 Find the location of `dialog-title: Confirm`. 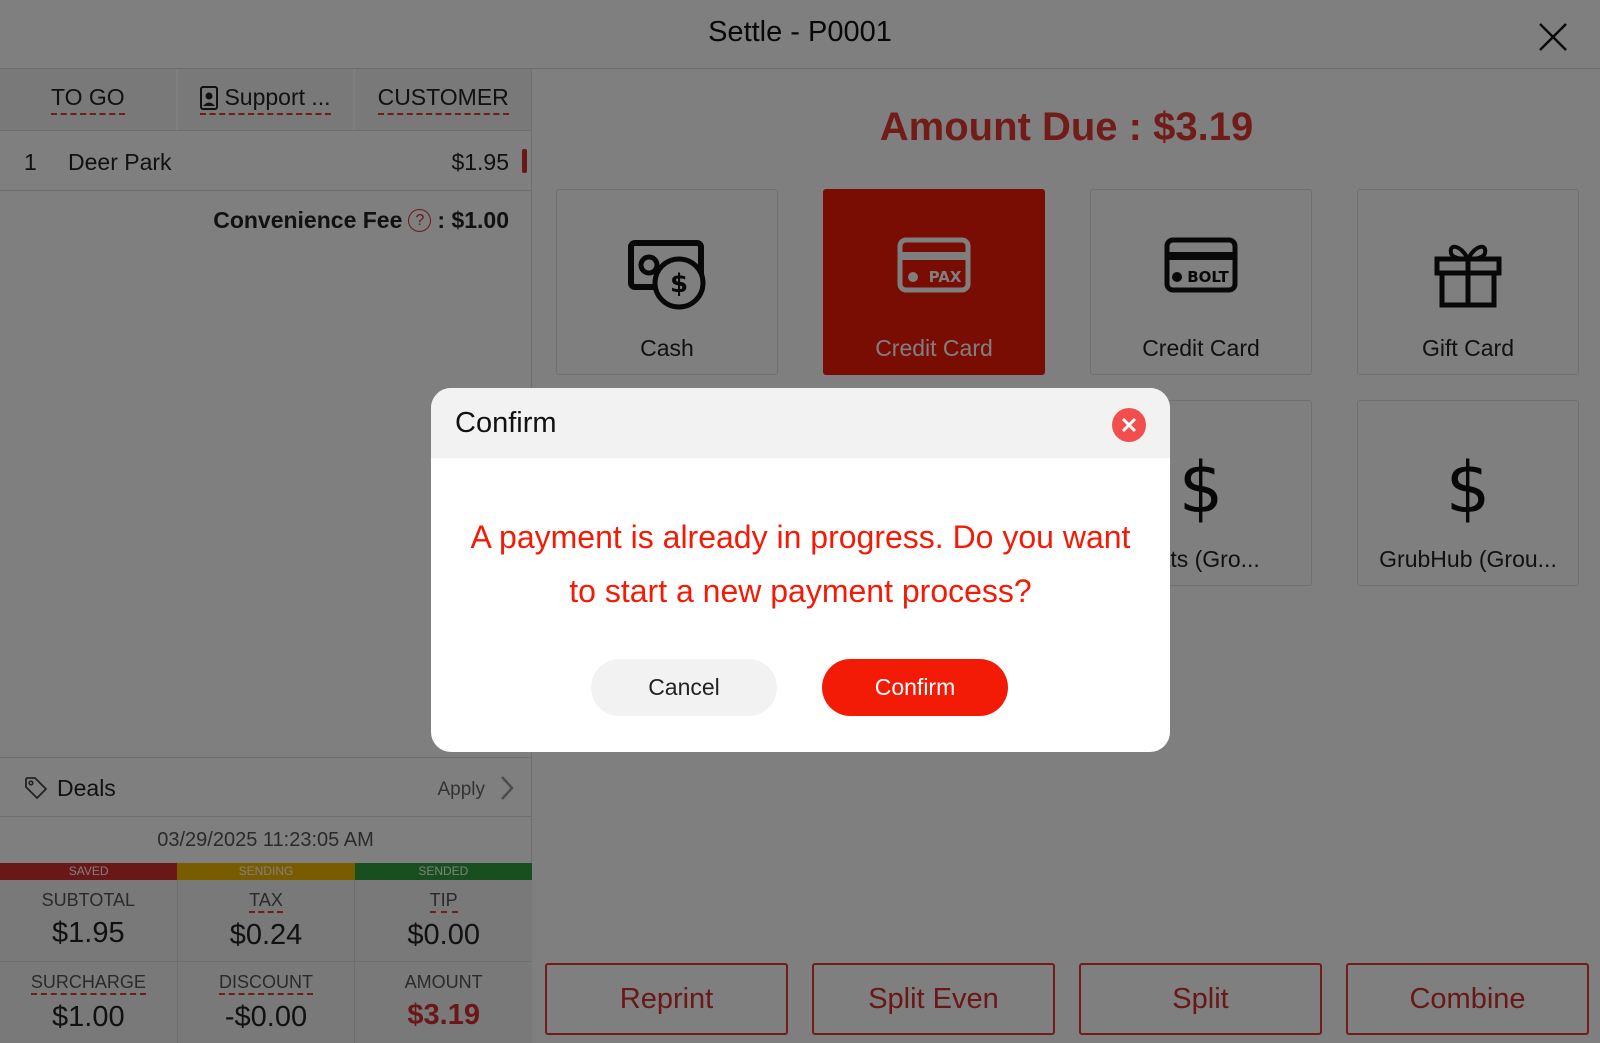

dialog-title: Confirm is located at coordinates (506, 423).